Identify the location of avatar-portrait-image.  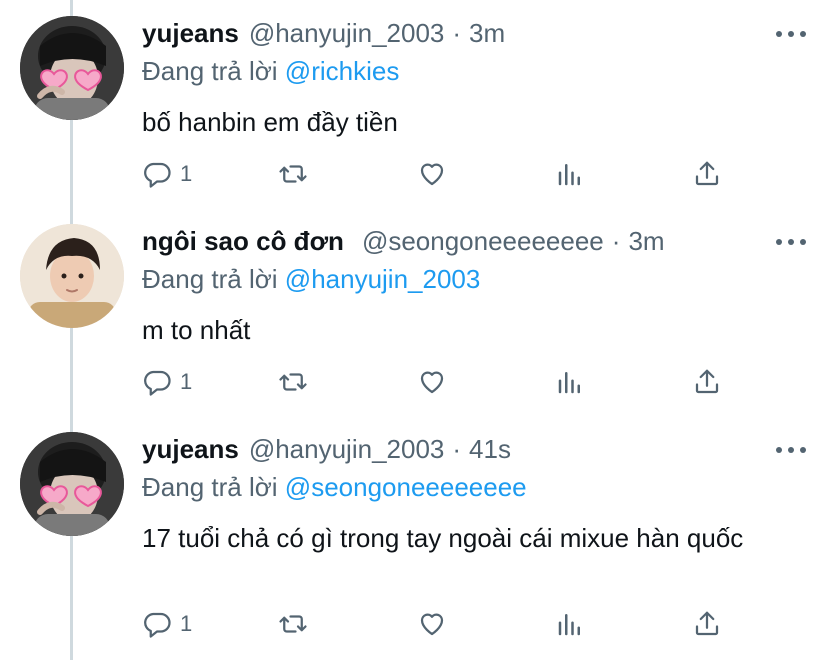
(72, 276).